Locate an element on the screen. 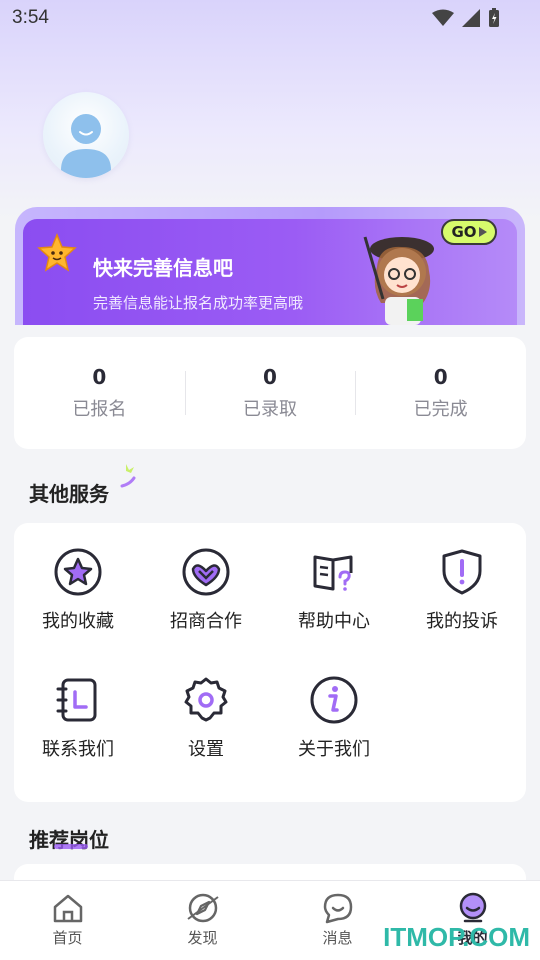  watermark-text: ITMOP.COM is located at coordinates (456, 937).